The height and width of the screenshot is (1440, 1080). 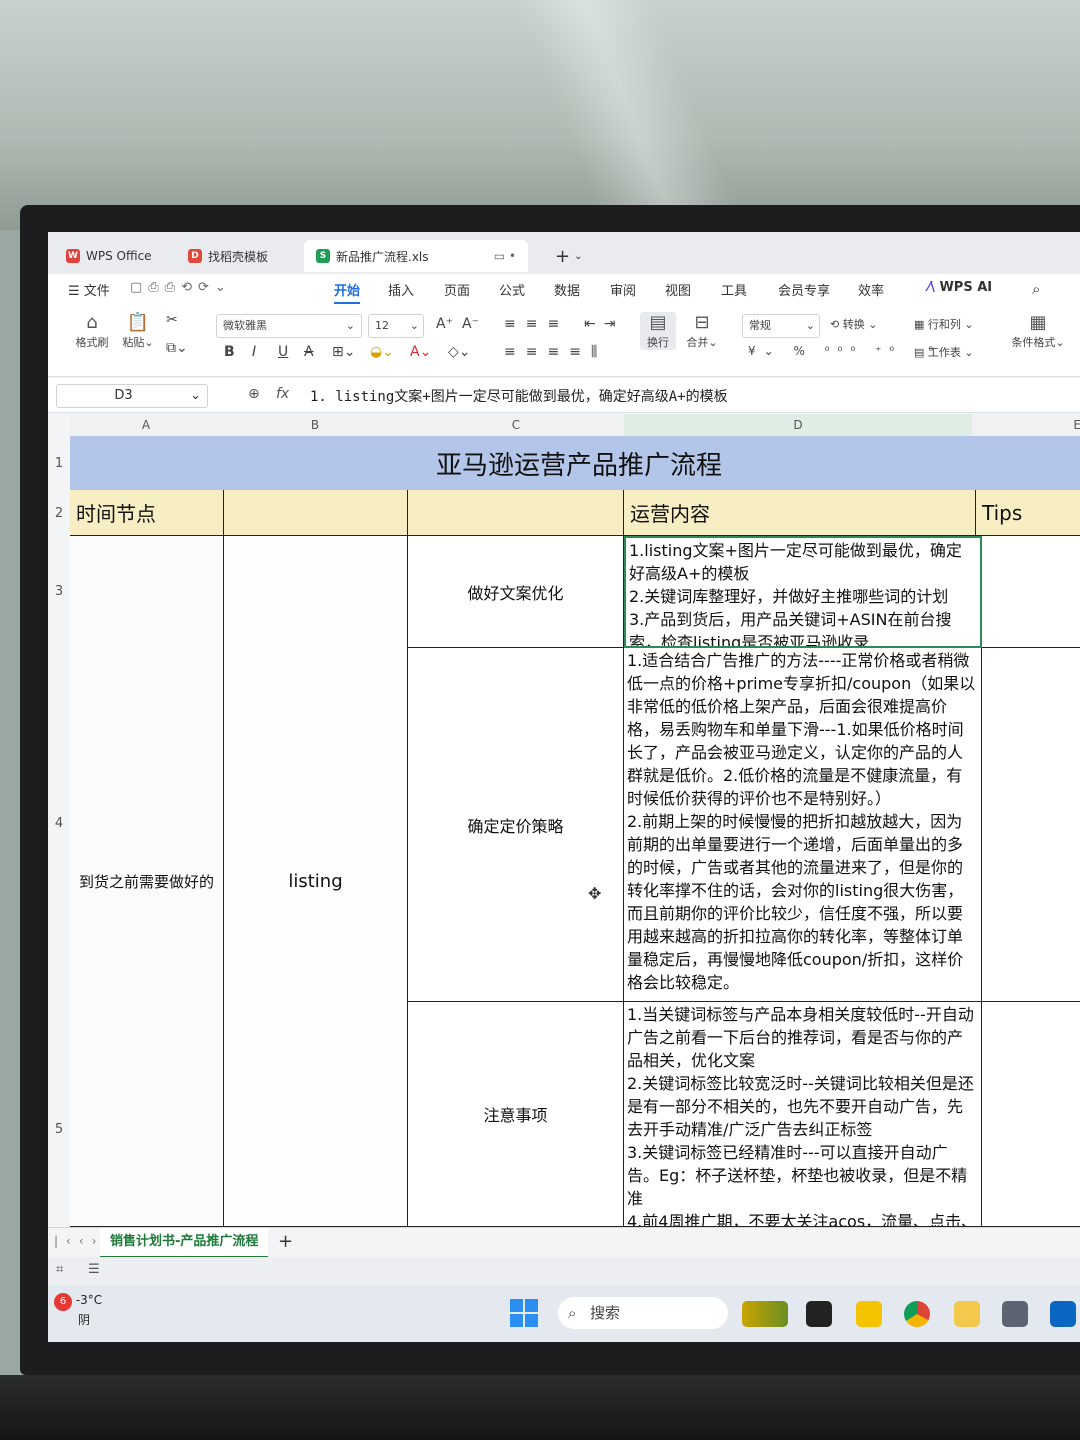 I want to click on macro-icon: ⌗, so click(x=59, y=1269).